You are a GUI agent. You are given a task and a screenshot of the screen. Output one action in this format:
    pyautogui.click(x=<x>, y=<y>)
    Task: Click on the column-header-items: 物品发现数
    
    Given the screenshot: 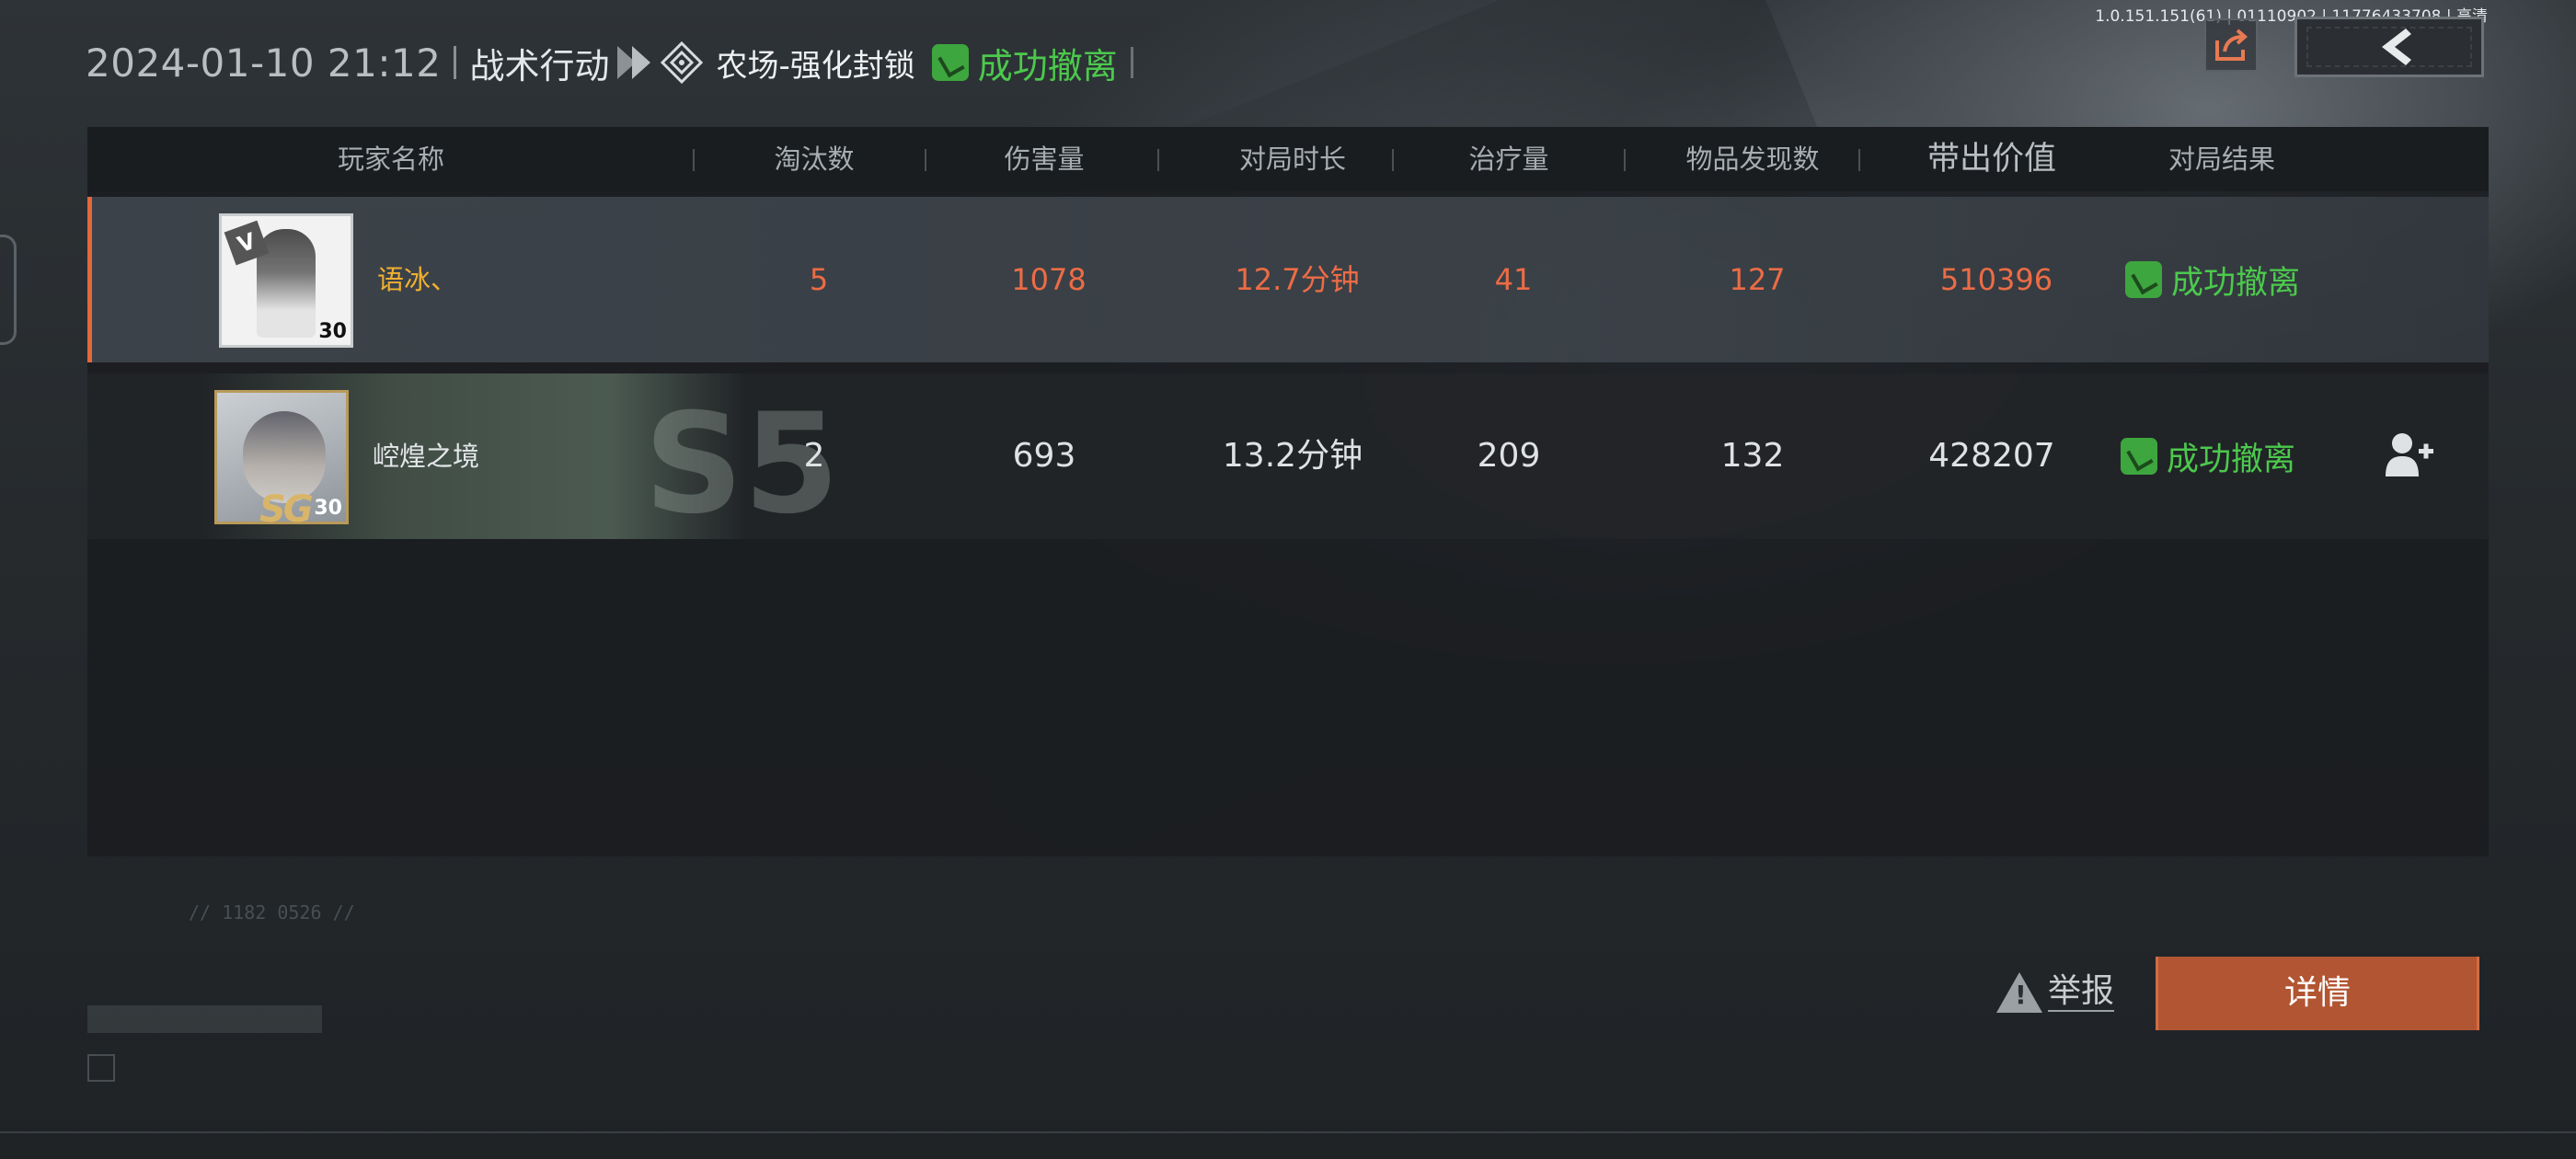 What is the action you would take?
    pyautogui.click(x=1752, y=159)
    